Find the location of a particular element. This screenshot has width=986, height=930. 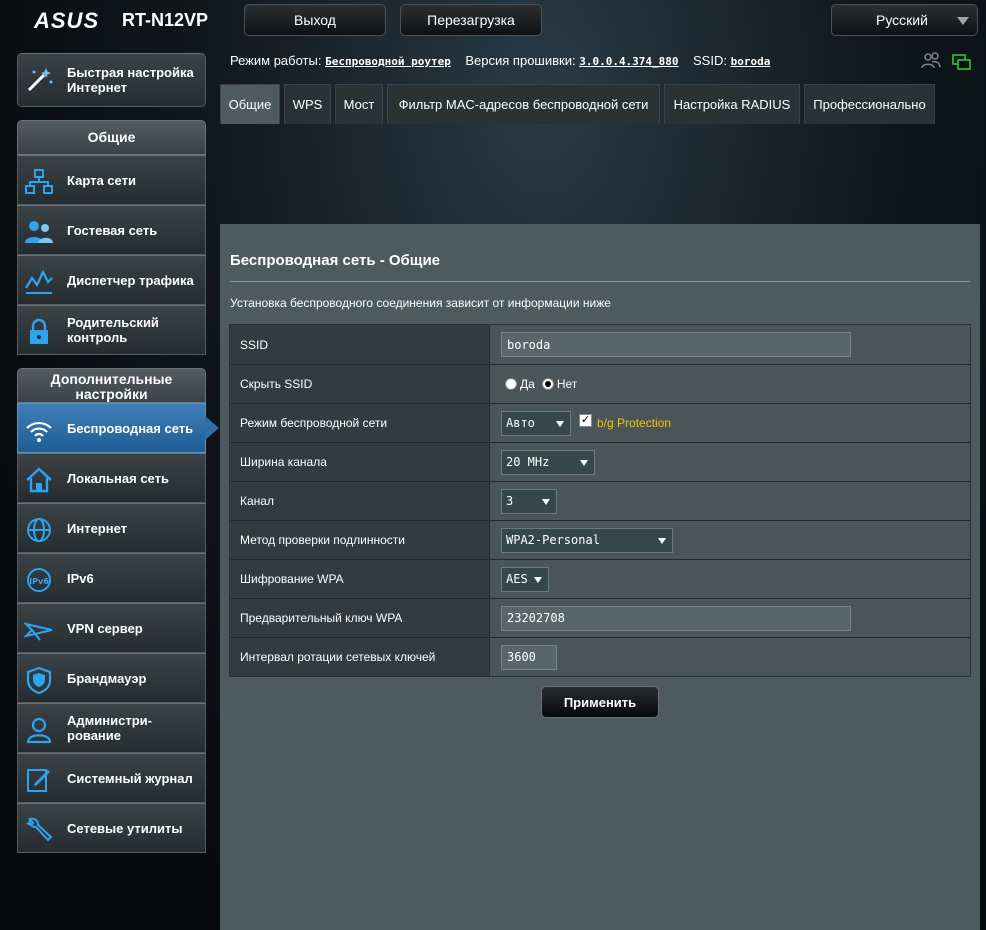

form-row-hide-ssid: Скрыть SSID Да Нет is located at coordinates (600, 383).